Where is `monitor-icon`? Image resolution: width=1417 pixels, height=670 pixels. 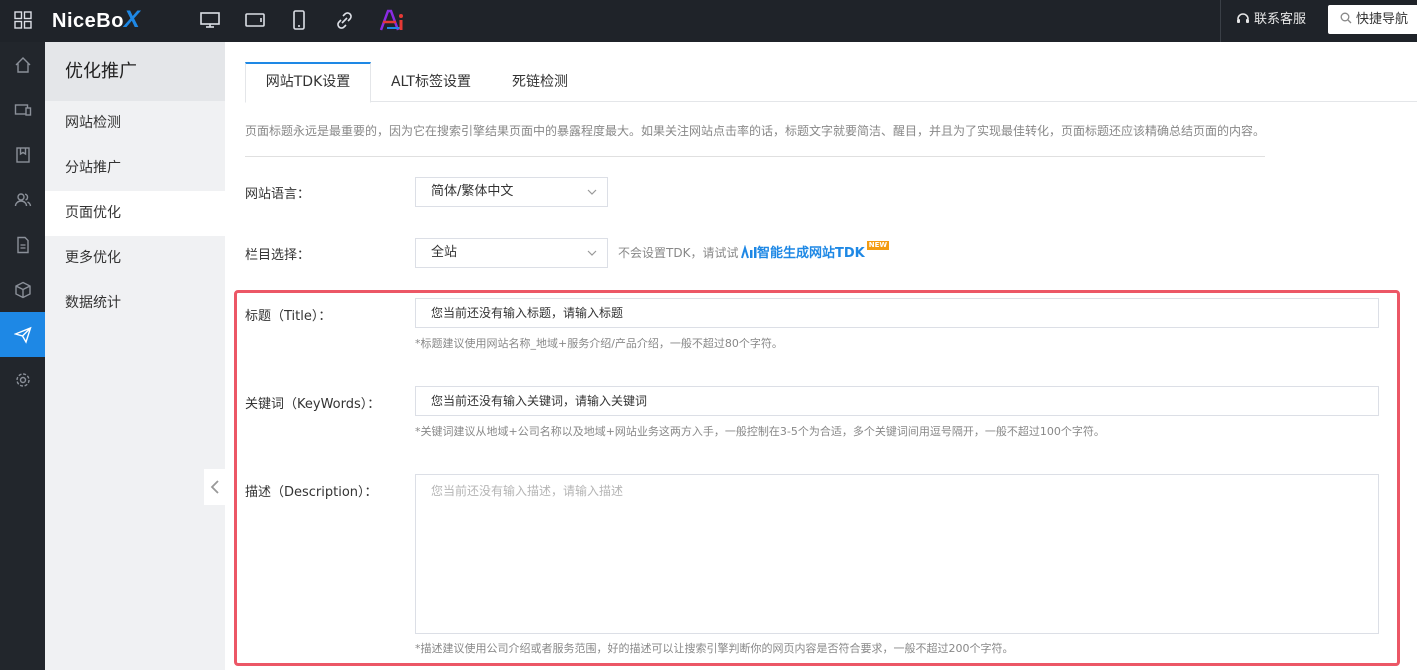 monitor-icon is located at coordinates (210, 20).